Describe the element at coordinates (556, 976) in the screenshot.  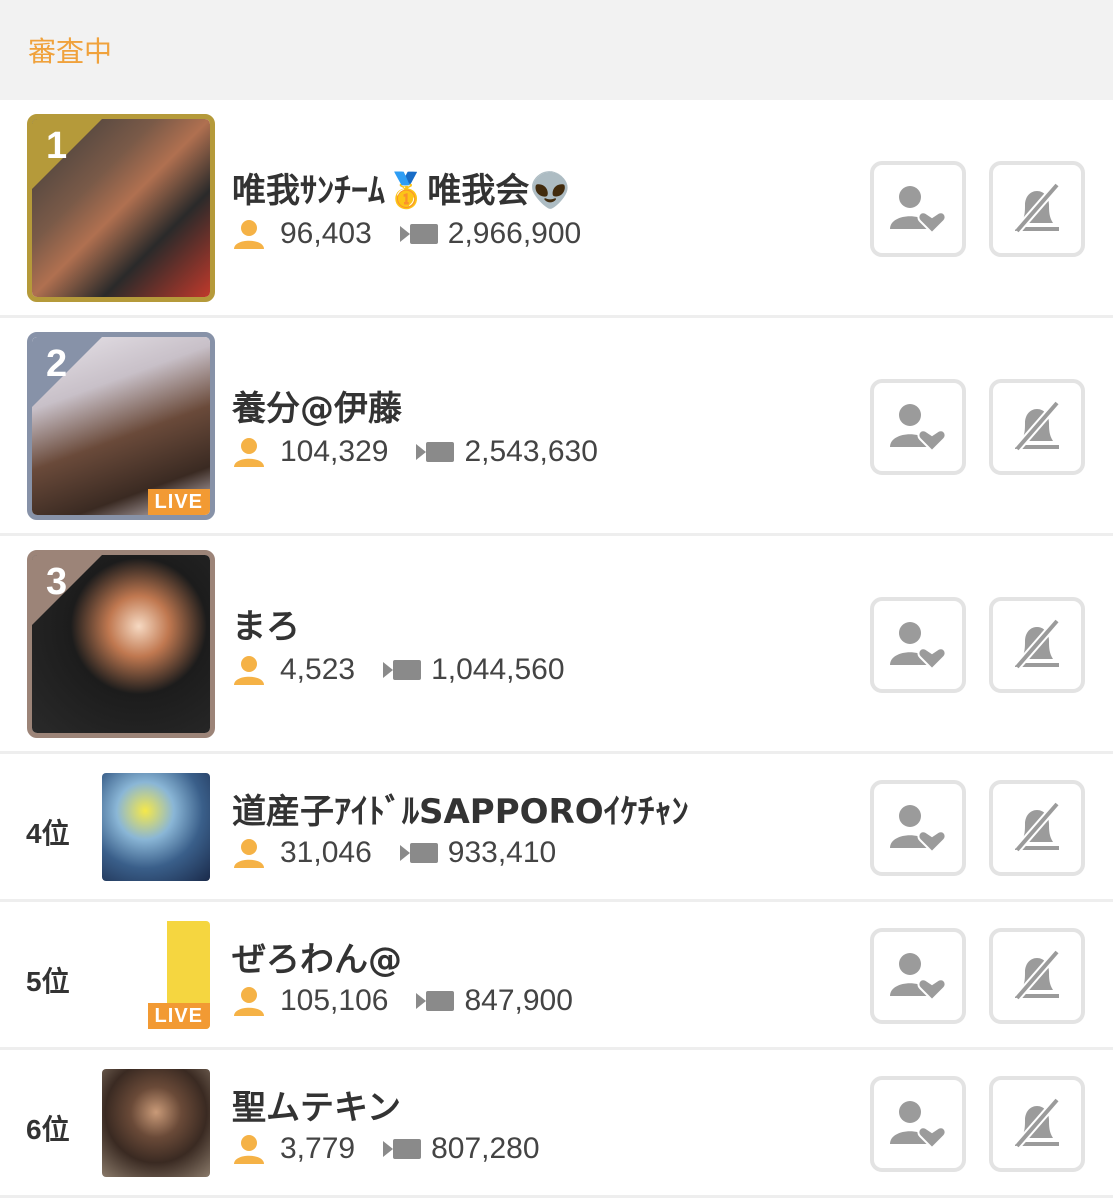
I see `list-item: 5位 LIVE ぜろわん@ 105,106 847,900` at that location.